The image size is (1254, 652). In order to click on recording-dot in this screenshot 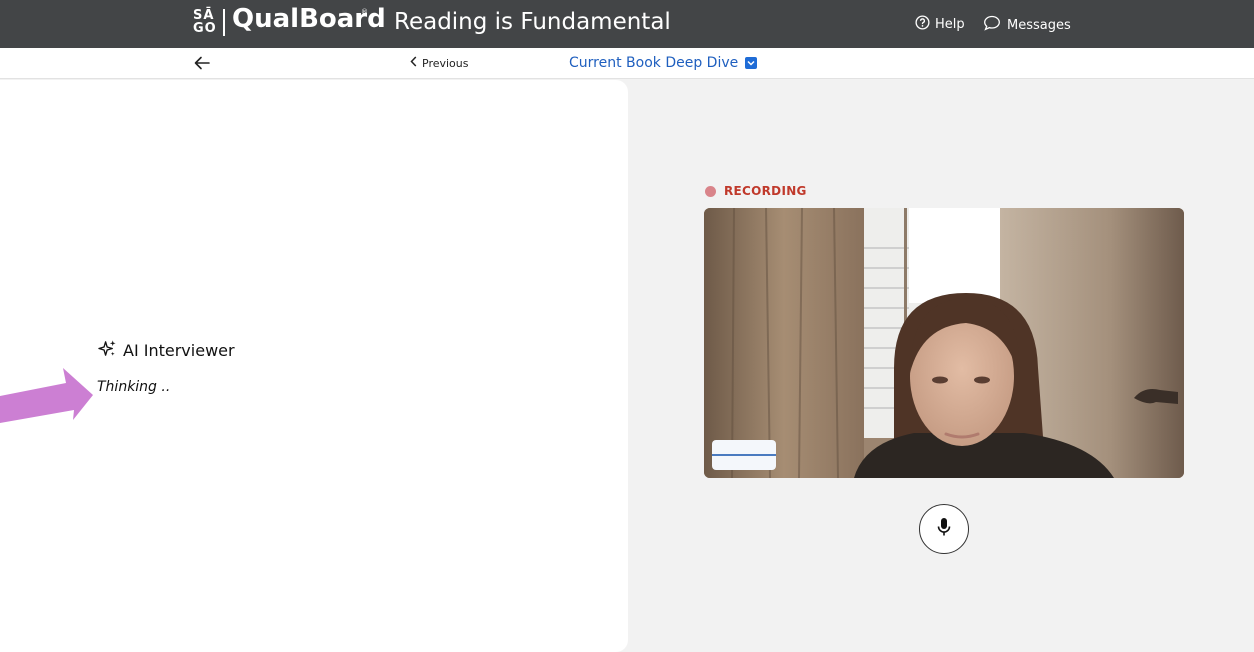, I will do `click(710, 191)`.